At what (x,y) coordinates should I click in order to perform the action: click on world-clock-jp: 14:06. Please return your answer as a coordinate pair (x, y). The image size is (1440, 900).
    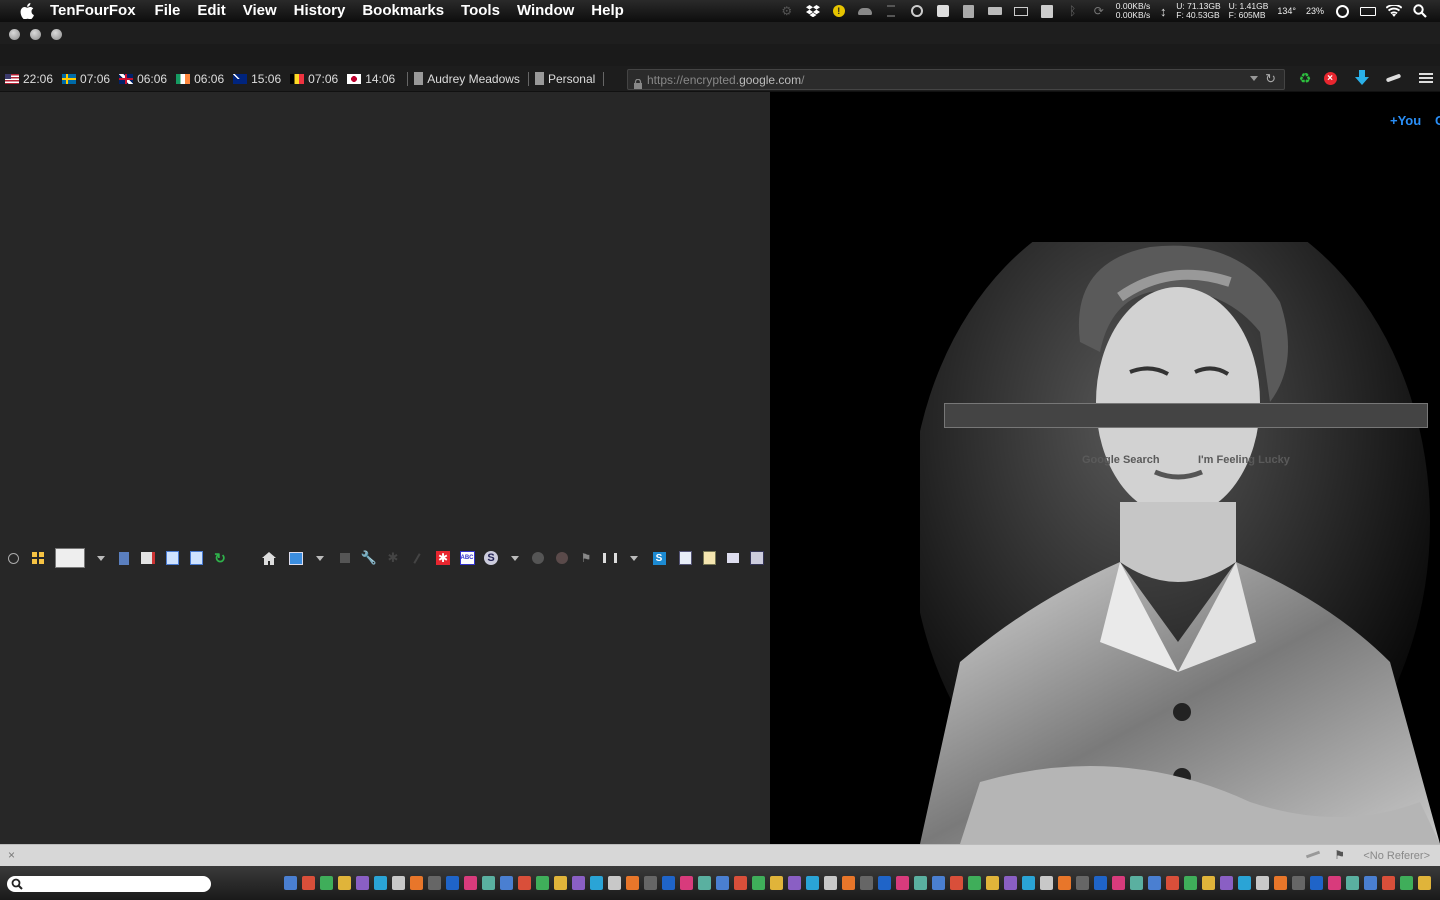
    Looking at the image, I should click on (371, 79).